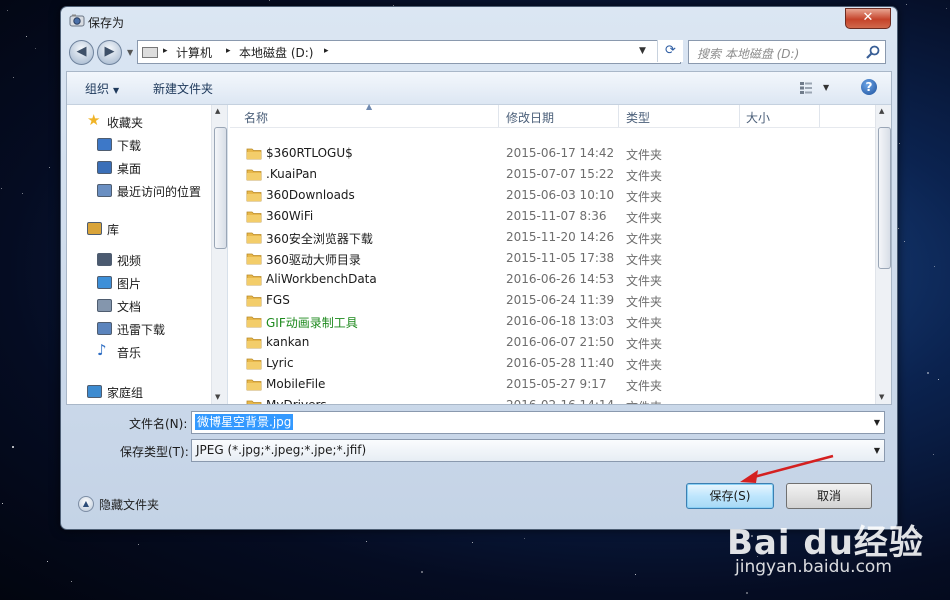 The height and width of the screenshot is (600, 950). I want to click on sidebar-item: 家庭组, so click(137, 391).